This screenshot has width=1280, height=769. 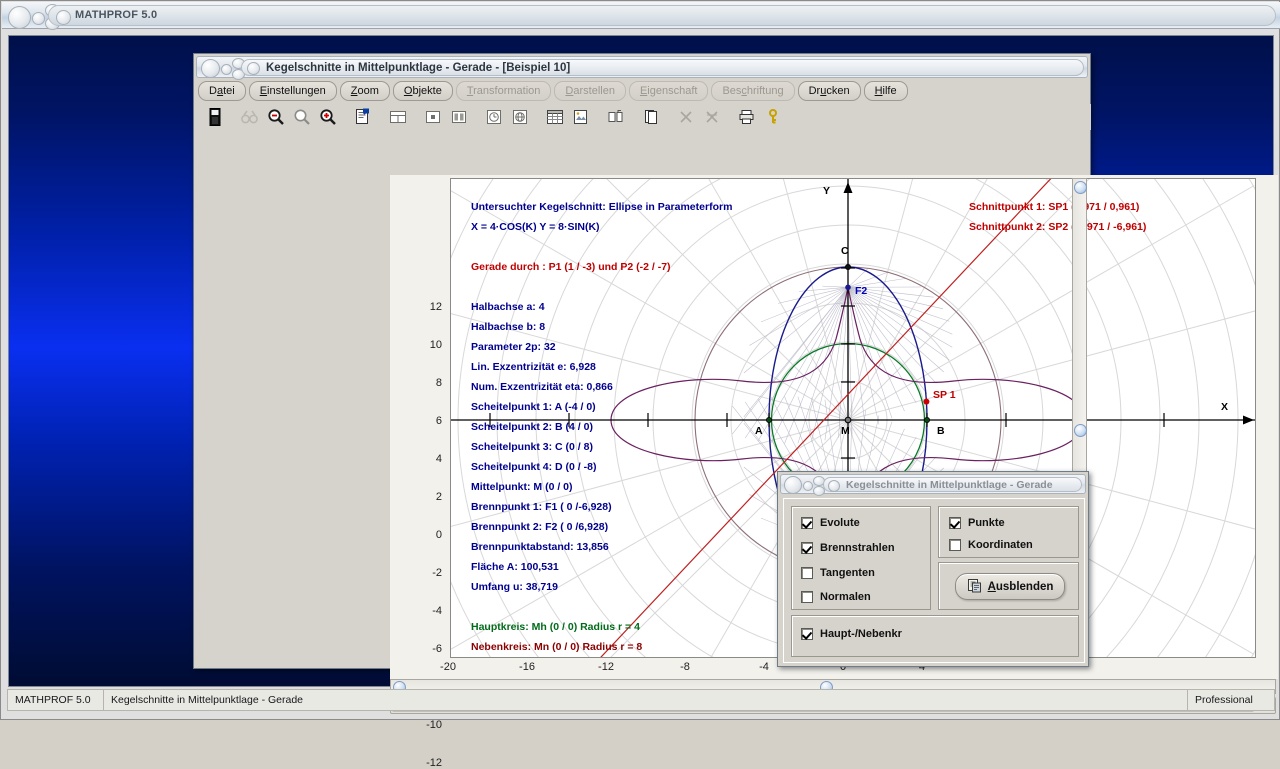 What do you see at coordinates (807, 597) in the screenshot?
I see `checkbox-normalen-box` at bounding box center [807, 597].